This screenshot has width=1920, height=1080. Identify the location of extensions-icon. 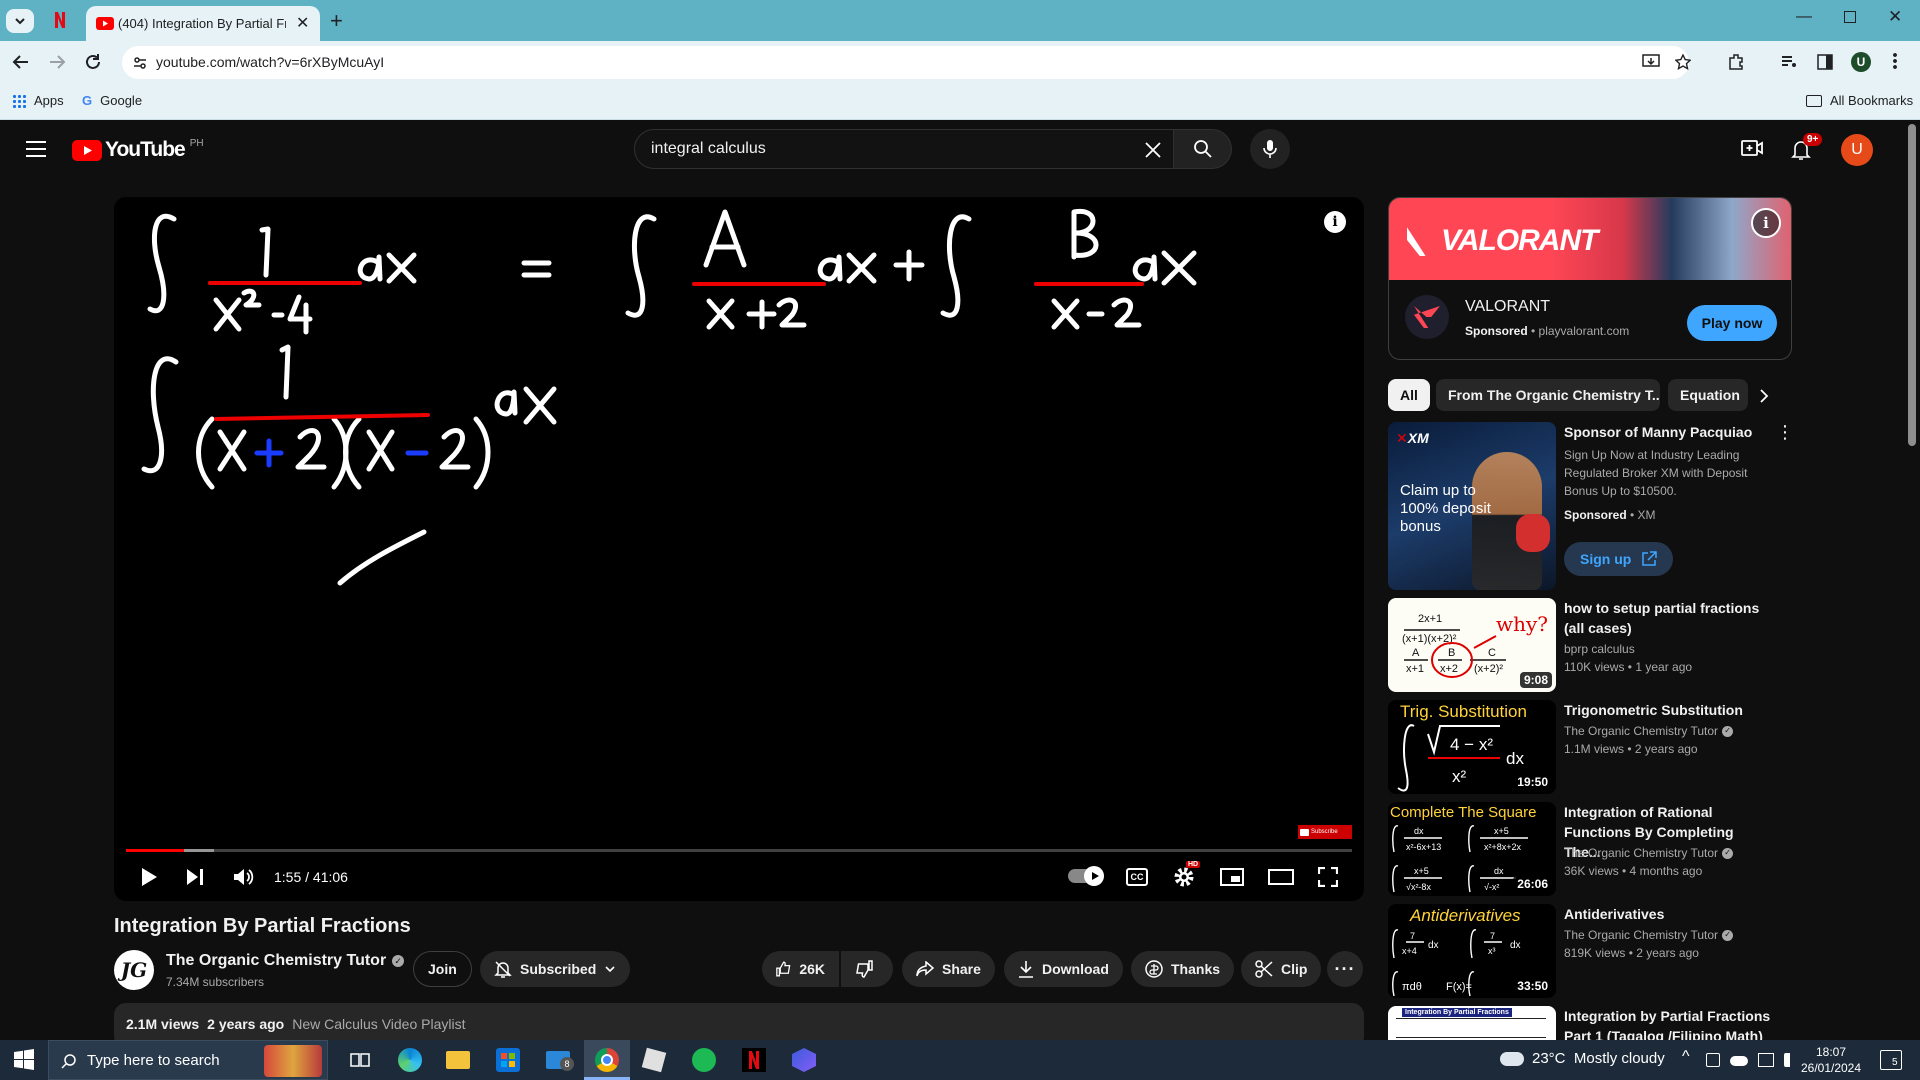
(1736, 62).